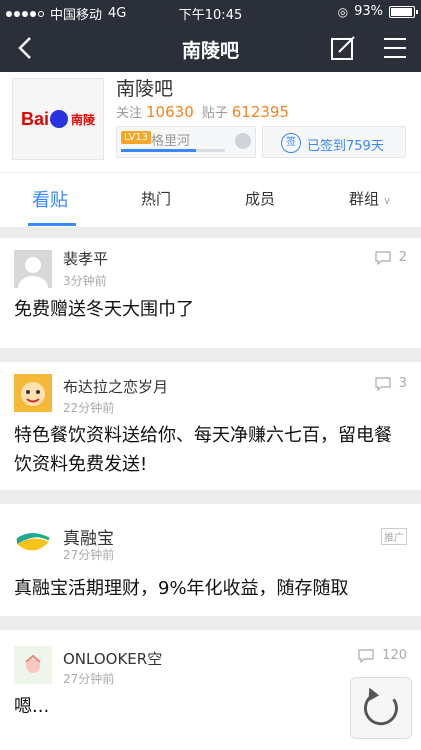  I want to click on tab-hot: 热门, so click(156, 198).